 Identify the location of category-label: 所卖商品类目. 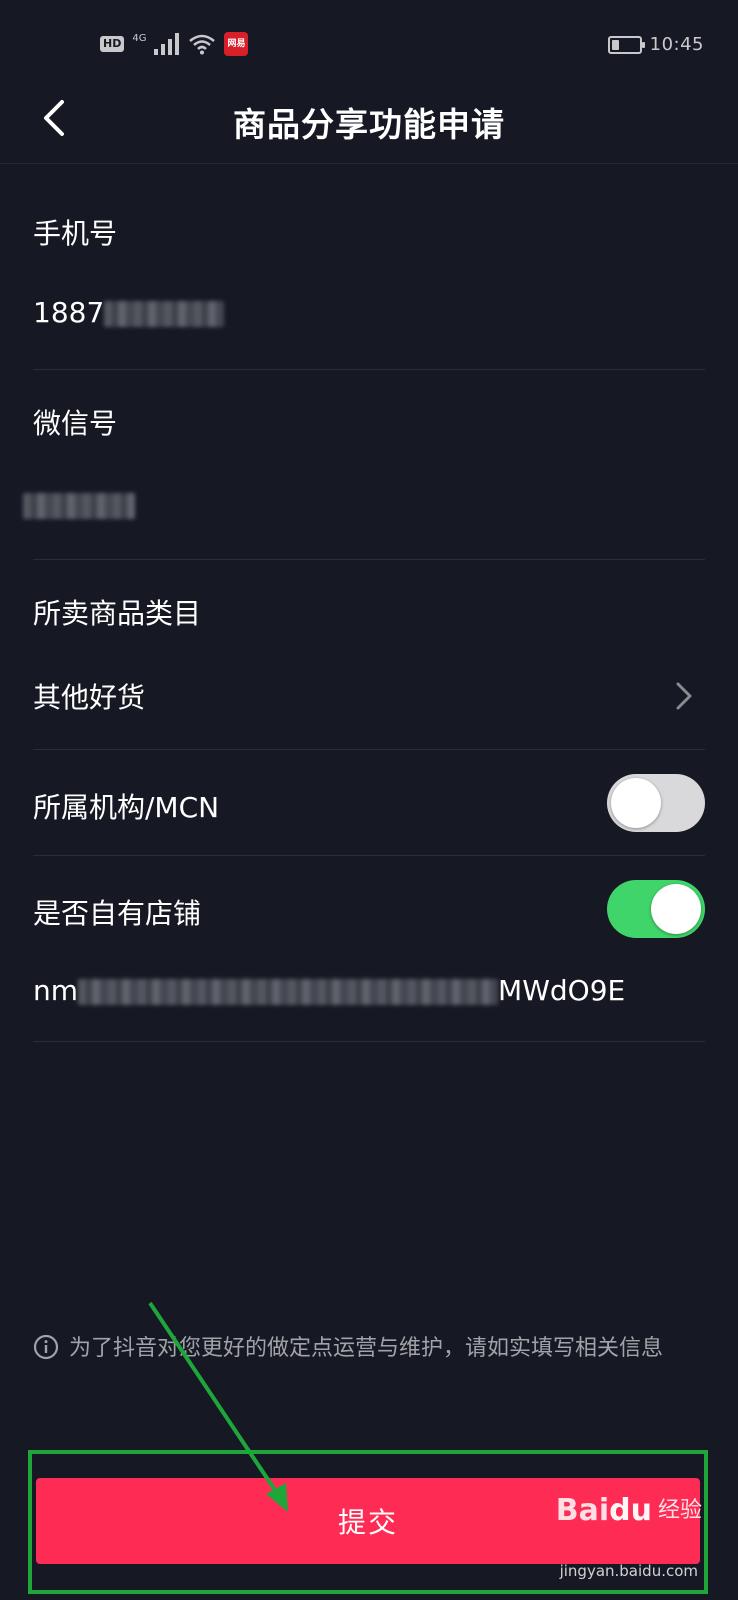
(117, 613).